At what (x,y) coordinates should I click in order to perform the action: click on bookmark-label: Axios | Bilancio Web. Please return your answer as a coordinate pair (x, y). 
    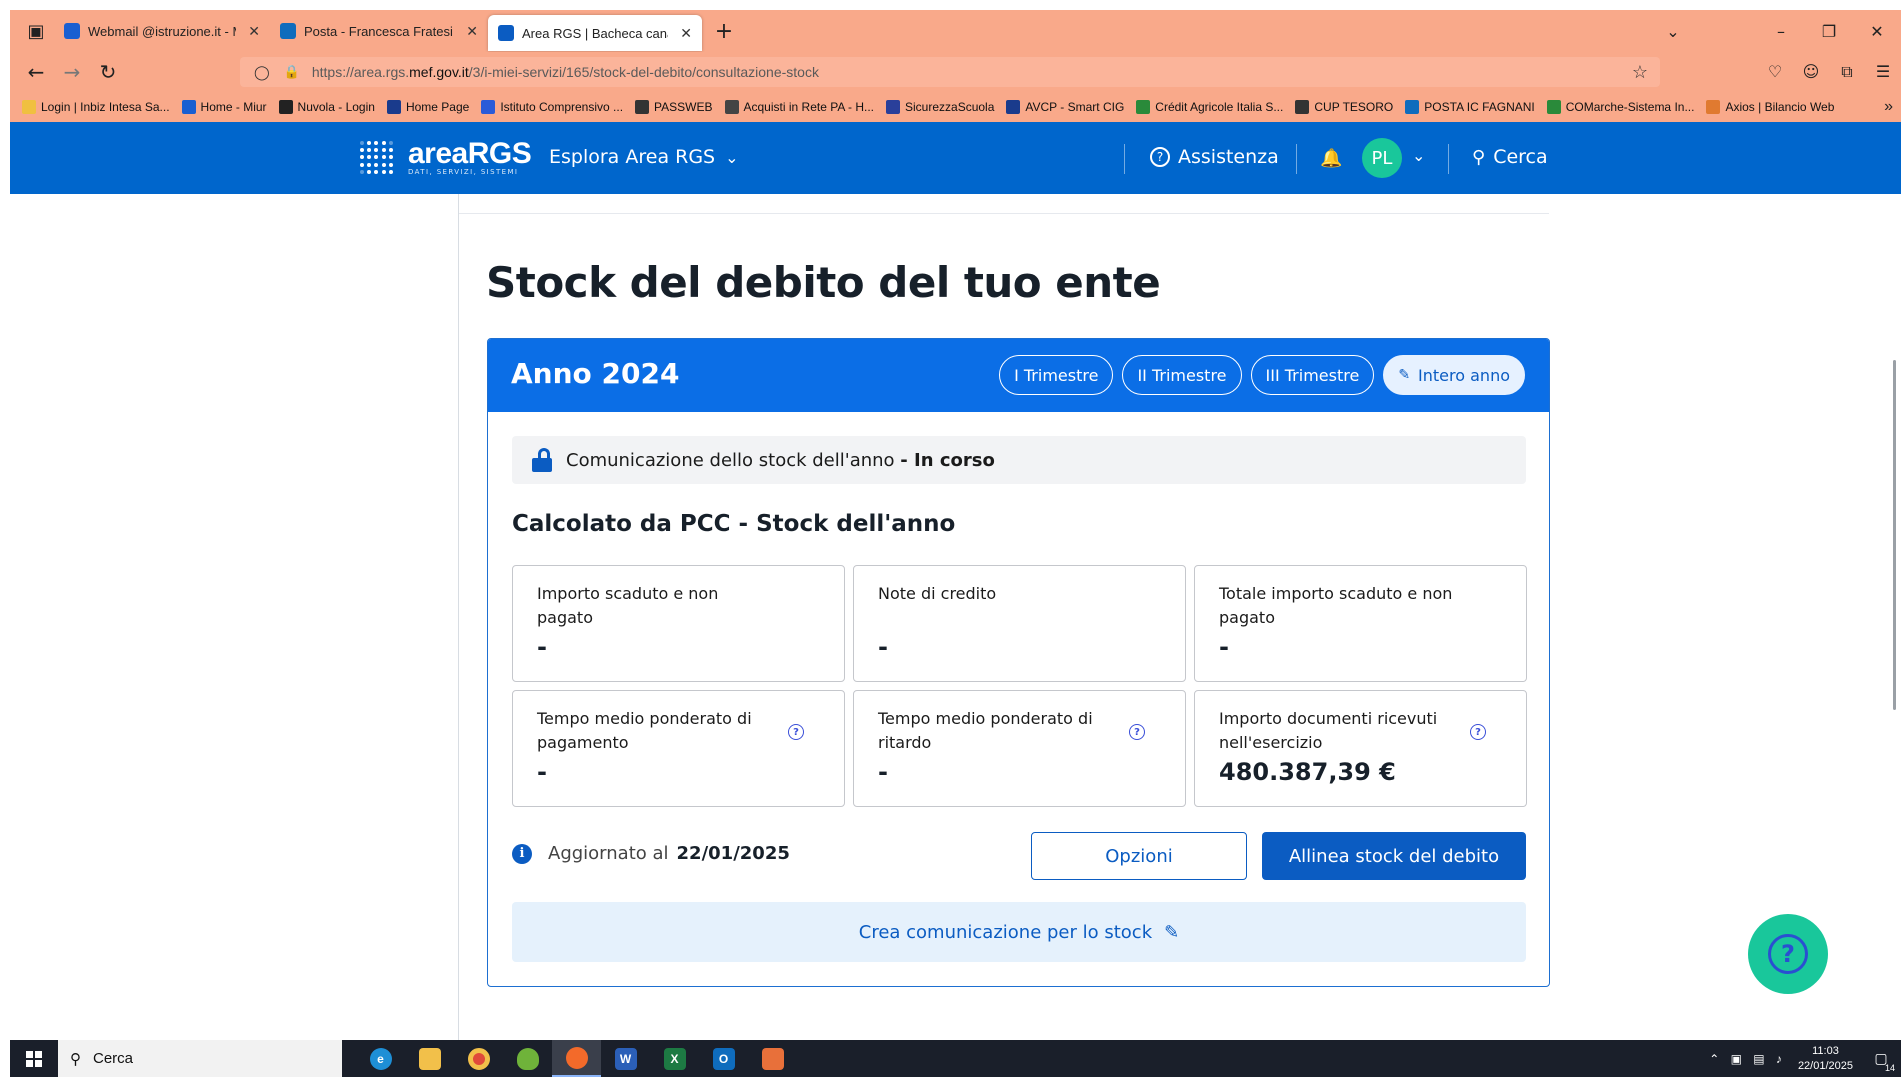
    Looking at the image, I should click on (1780, 107).